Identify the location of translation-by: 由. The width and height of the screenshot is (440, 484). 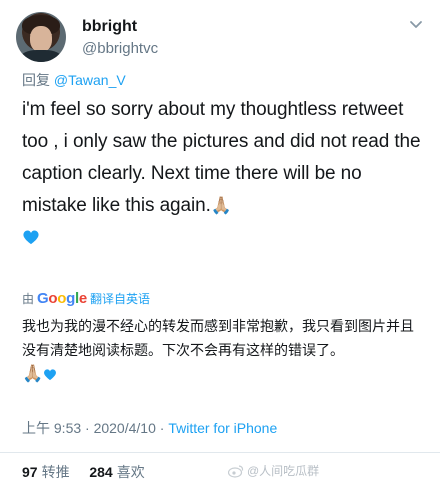
(28, 299).